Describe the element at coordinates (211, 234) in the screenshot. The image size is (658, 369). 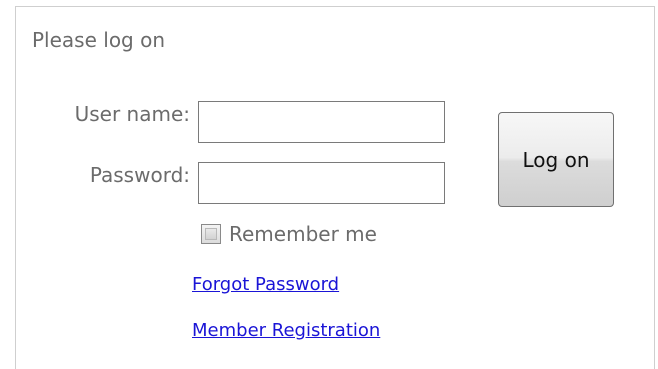
I see `remember-me-checkbox` at that location.